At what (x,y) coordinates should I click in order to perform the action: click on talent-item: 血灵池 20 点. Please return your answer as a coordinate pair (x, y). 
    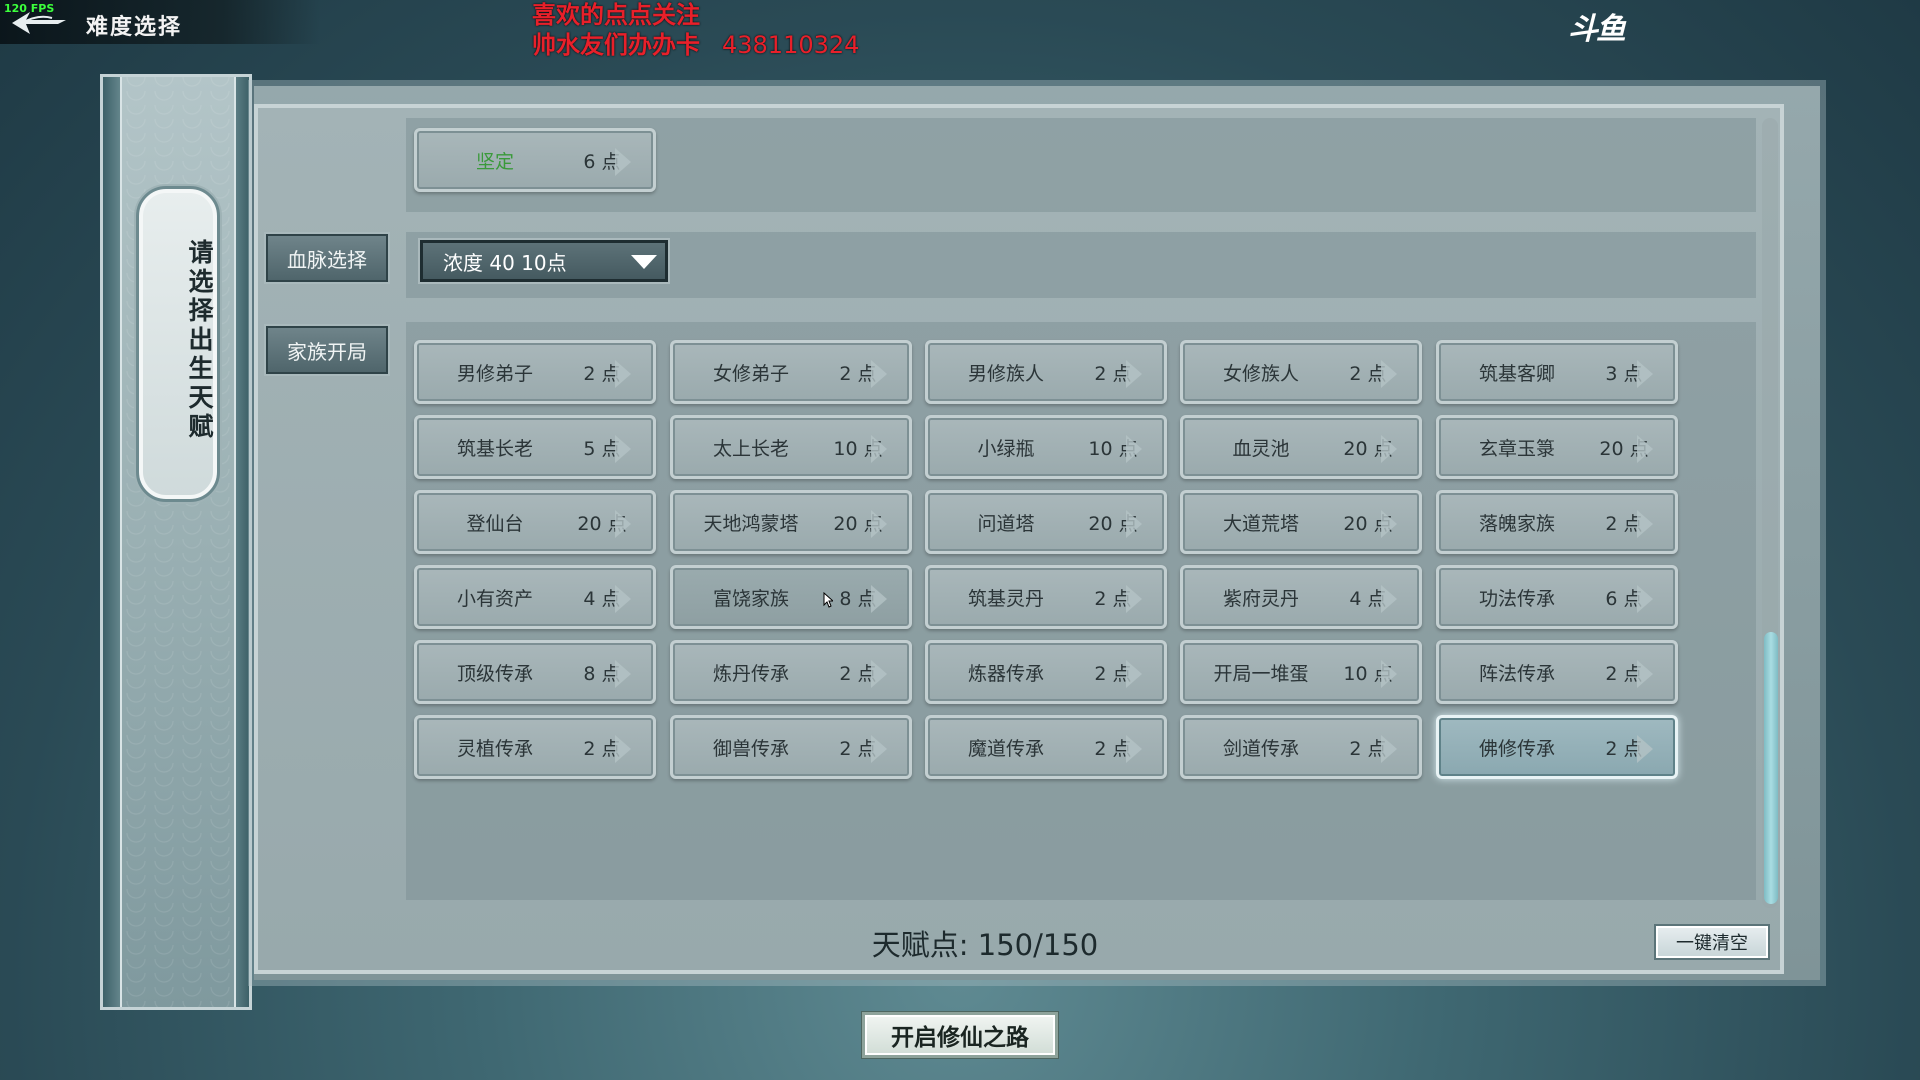
    Looking at the image, I should click on (1301, 447).